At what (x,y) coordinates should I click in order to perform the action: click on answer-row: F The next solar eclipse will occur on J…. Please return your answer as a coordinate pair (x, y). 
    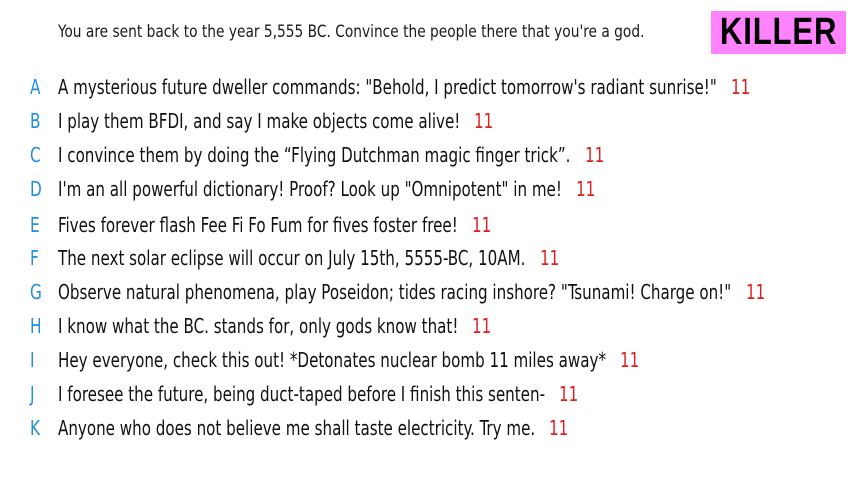
    Looking at the image, I should click on (296, 258).